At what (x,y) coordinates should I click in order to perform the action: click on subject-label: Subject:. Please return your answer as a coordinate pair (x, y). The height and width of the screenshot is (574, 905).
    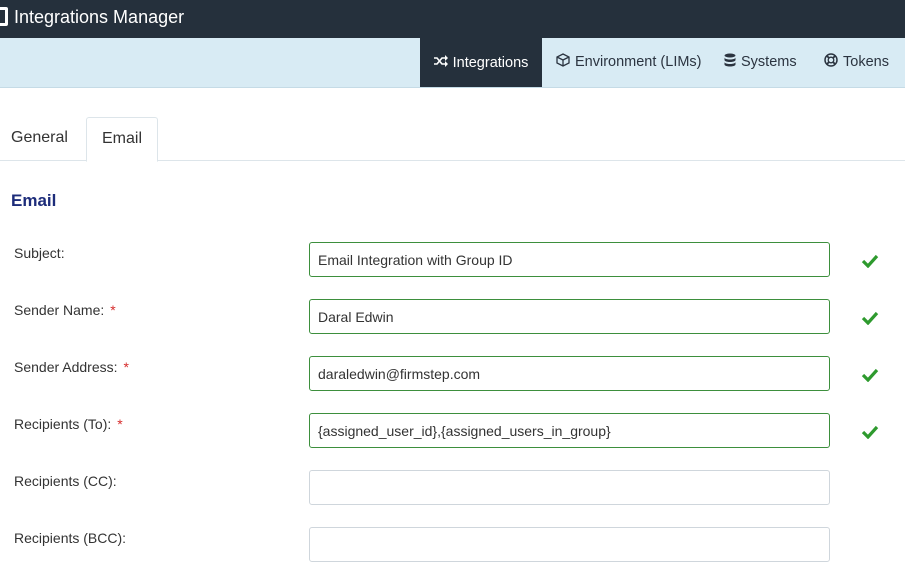
    Looking at the image, I should click on (39, 253).